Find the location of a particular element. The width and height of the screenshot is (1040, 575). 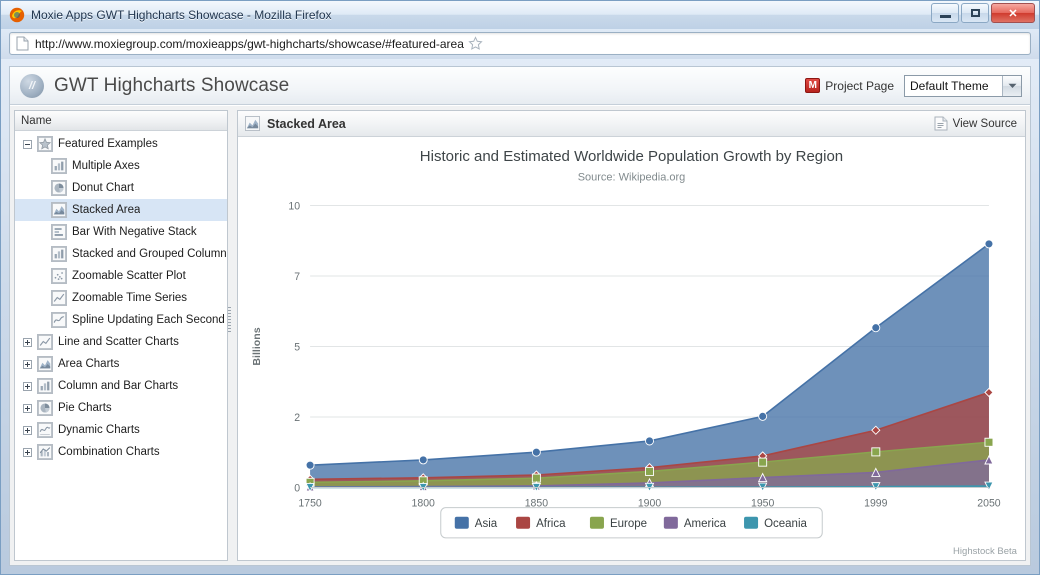

project-page-link: M Project Page is located at coordinates (849, 85).